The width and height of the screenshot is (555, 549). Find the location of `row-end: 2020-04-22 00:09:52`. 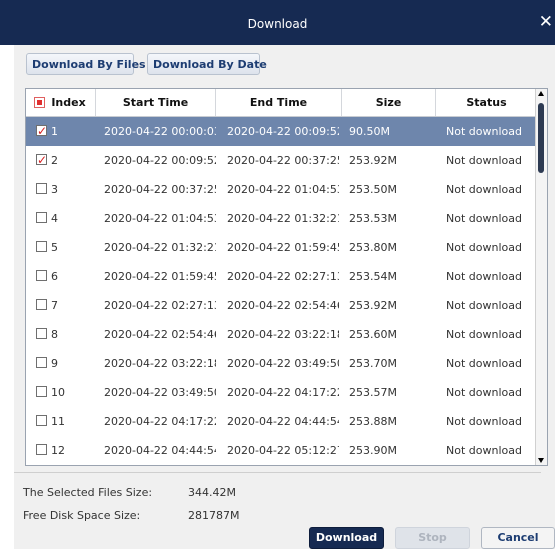

row-end: 2020-04-22 00:09:52 is located at coordinates (283, 131).